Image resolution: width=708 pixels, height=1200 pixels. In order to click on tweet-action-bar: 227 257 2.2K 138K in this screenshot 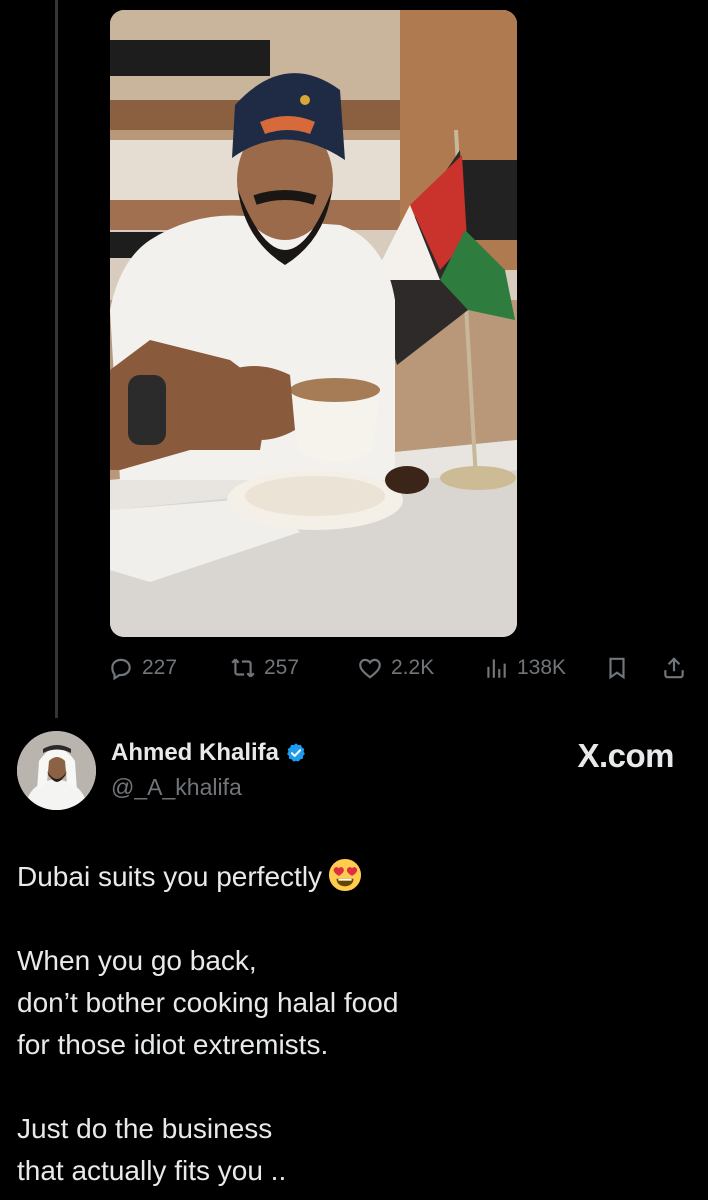, I will do `click(403, 668)`.